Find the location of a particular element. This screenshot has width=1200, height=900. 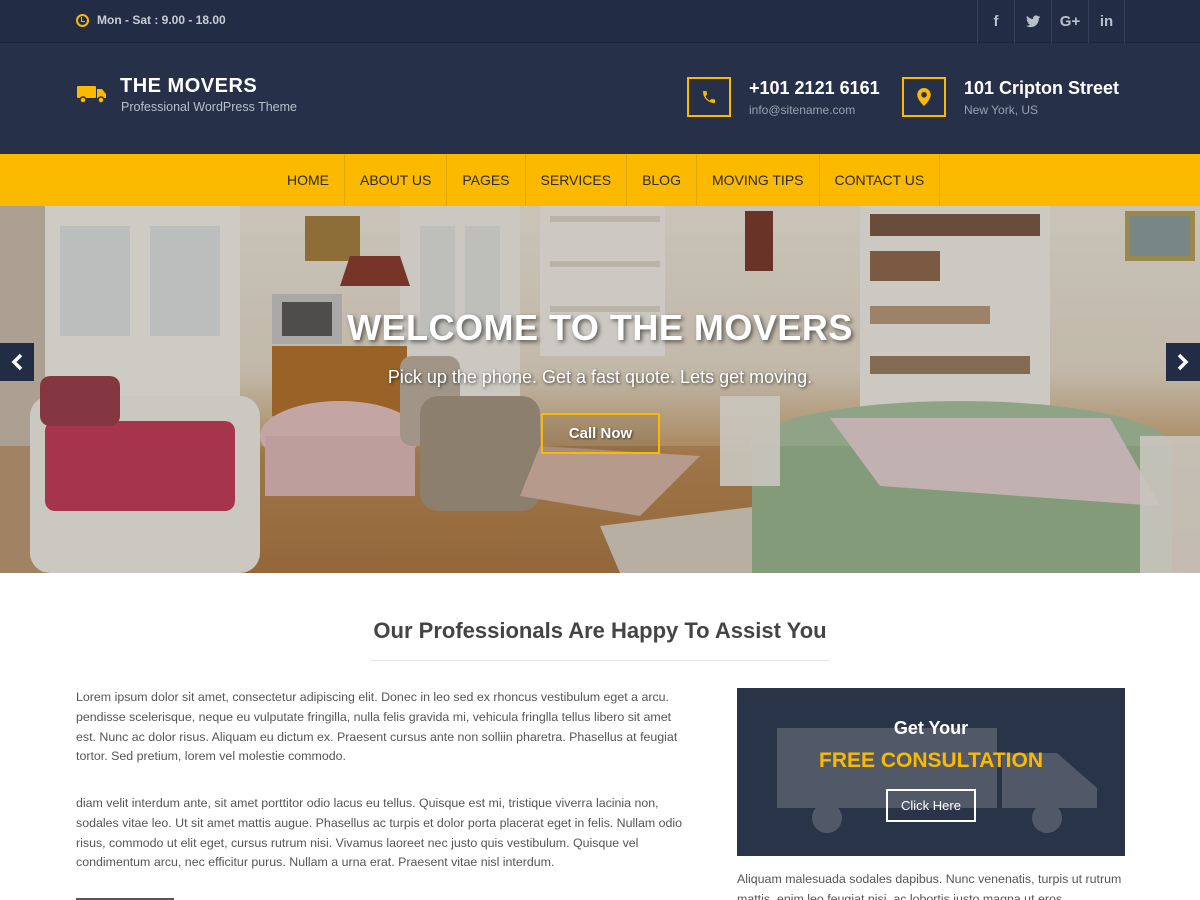

hero-title: WELCOME TO THE MOVERS is located at coordinates (600, 327).